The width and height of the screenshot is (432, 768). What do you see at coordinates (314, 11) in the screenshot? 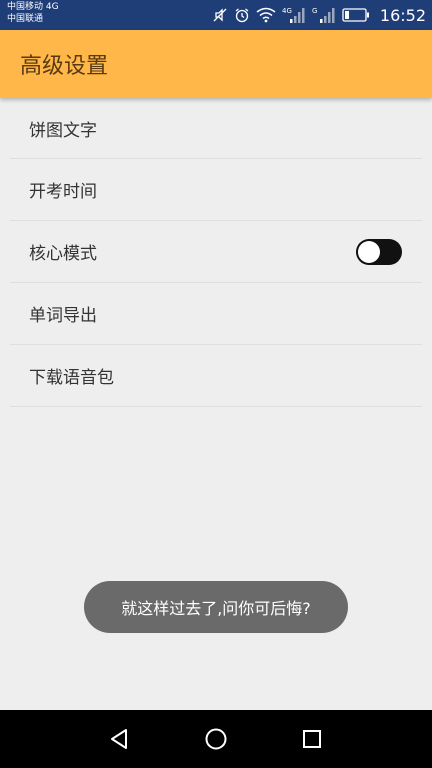
I see `signal-g-label: G` at bounding box center [314, 11].